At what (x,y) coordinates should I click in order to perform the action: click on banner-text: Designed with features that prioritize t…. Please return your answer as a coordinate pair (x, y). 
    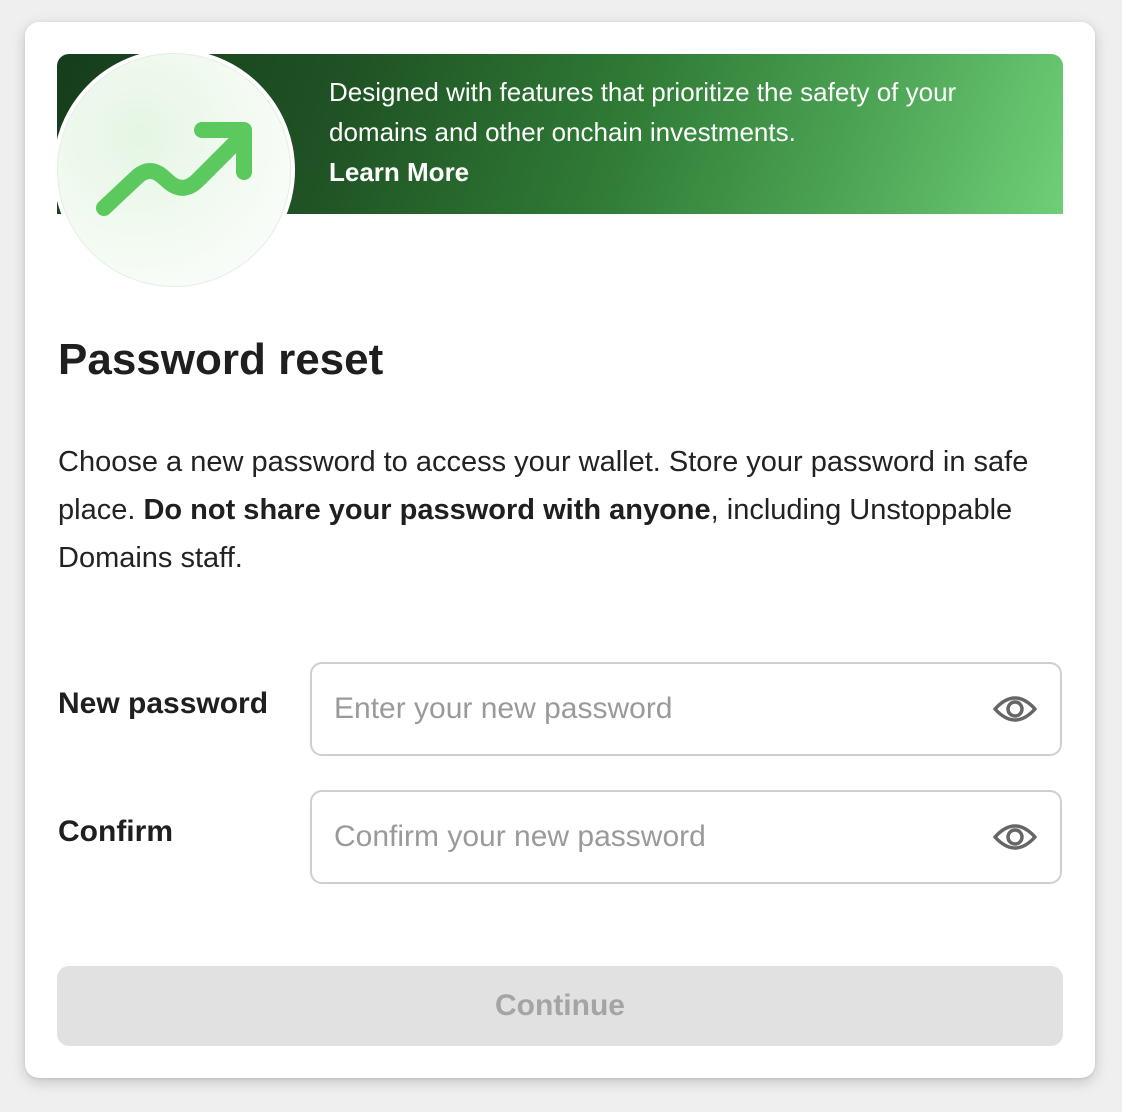
    Looking at the image, I should click on (643, 112).